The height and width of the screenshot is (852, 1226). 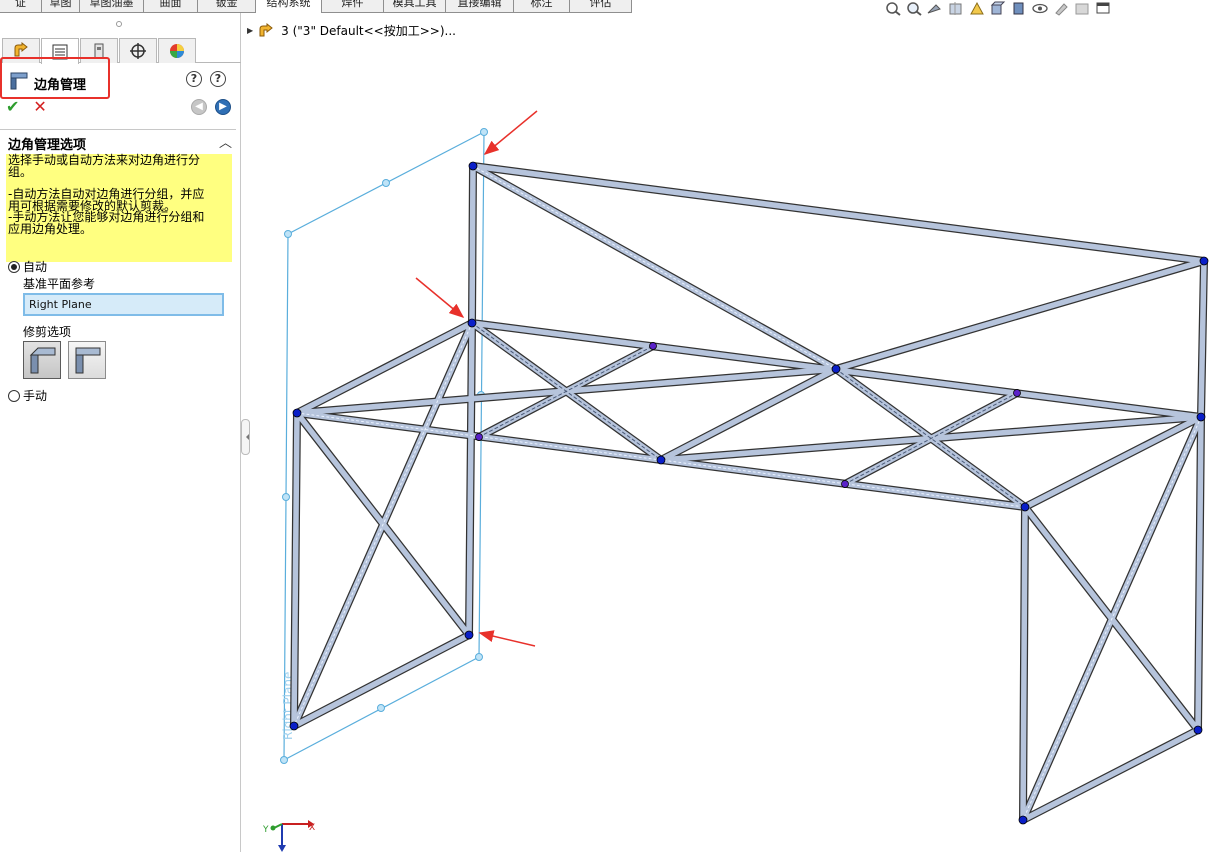 I want to click on ok-button: ✔, so click(x=12, y=107).